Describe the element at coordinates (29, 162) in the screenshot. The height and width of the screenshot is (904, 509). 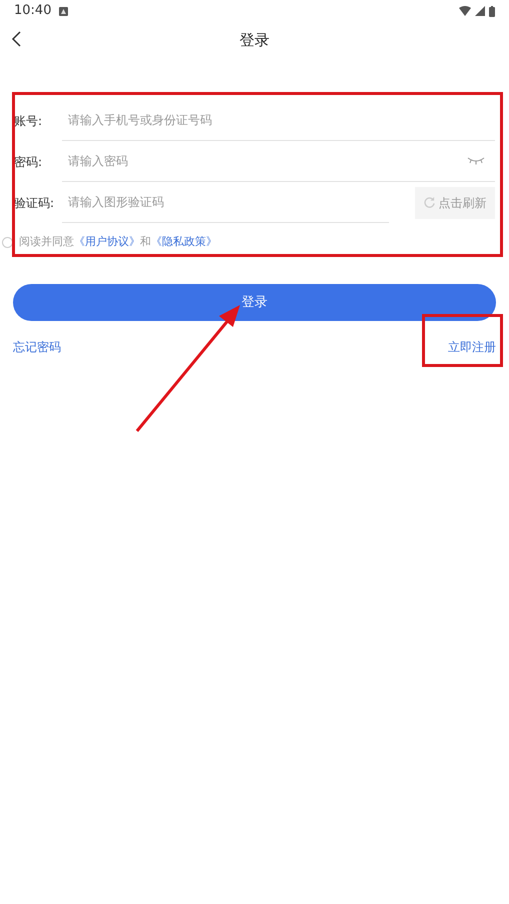
I see `field-label: 密码:` at that location.